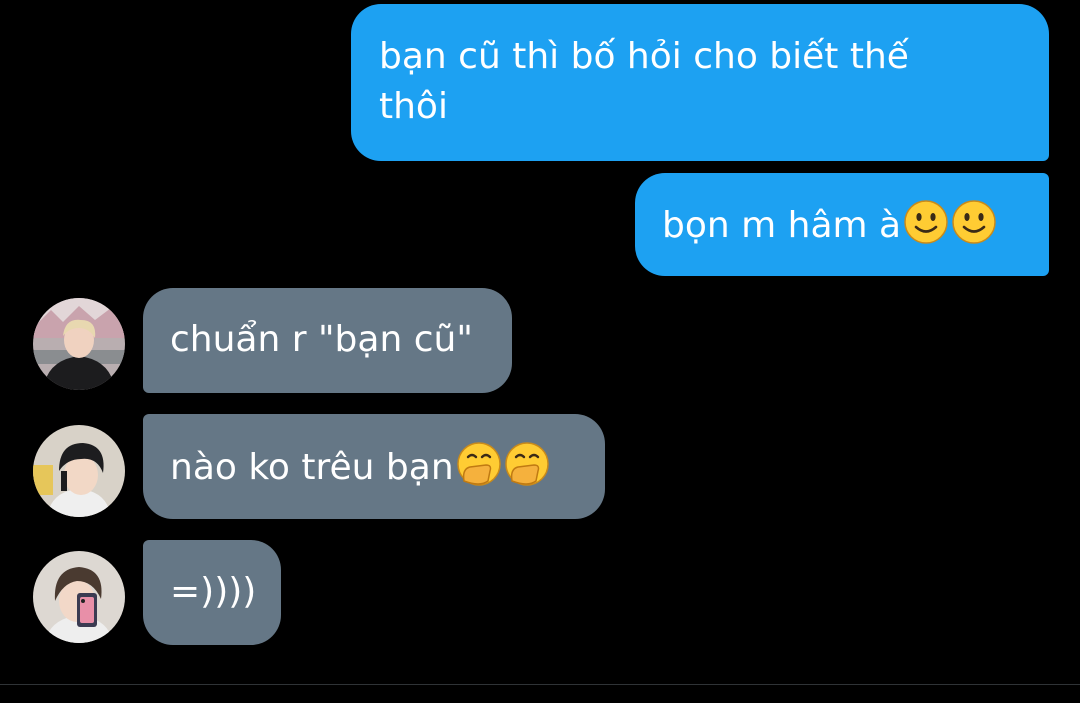 Image resolution: width=1080 pixels, height=703 pixels. What do you see at coordinates (782, 225) in the screenshot?
I see `message-text: bọn m hâm à` at bounding box center [782, 225].